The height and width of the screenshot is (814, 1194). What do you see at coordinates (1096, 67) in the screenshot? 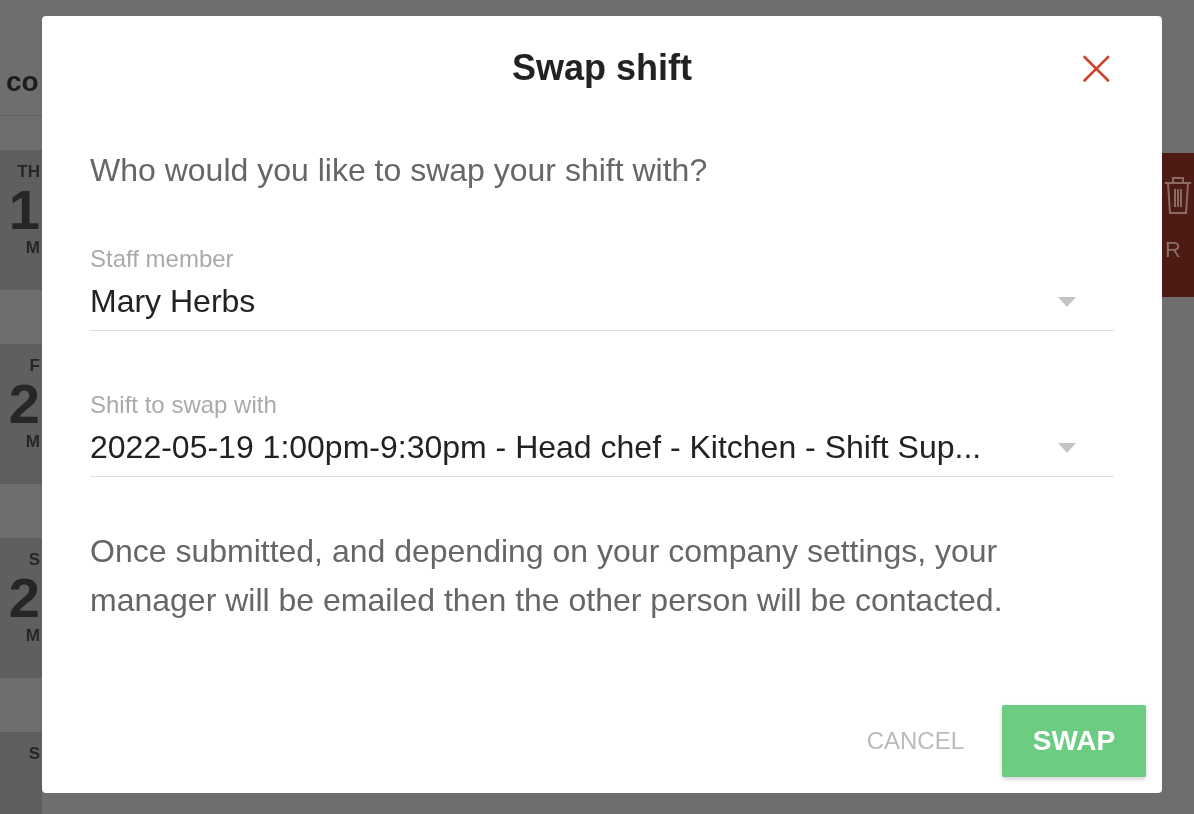
I see `close-button: ×` at bounding box center [1096, 67].